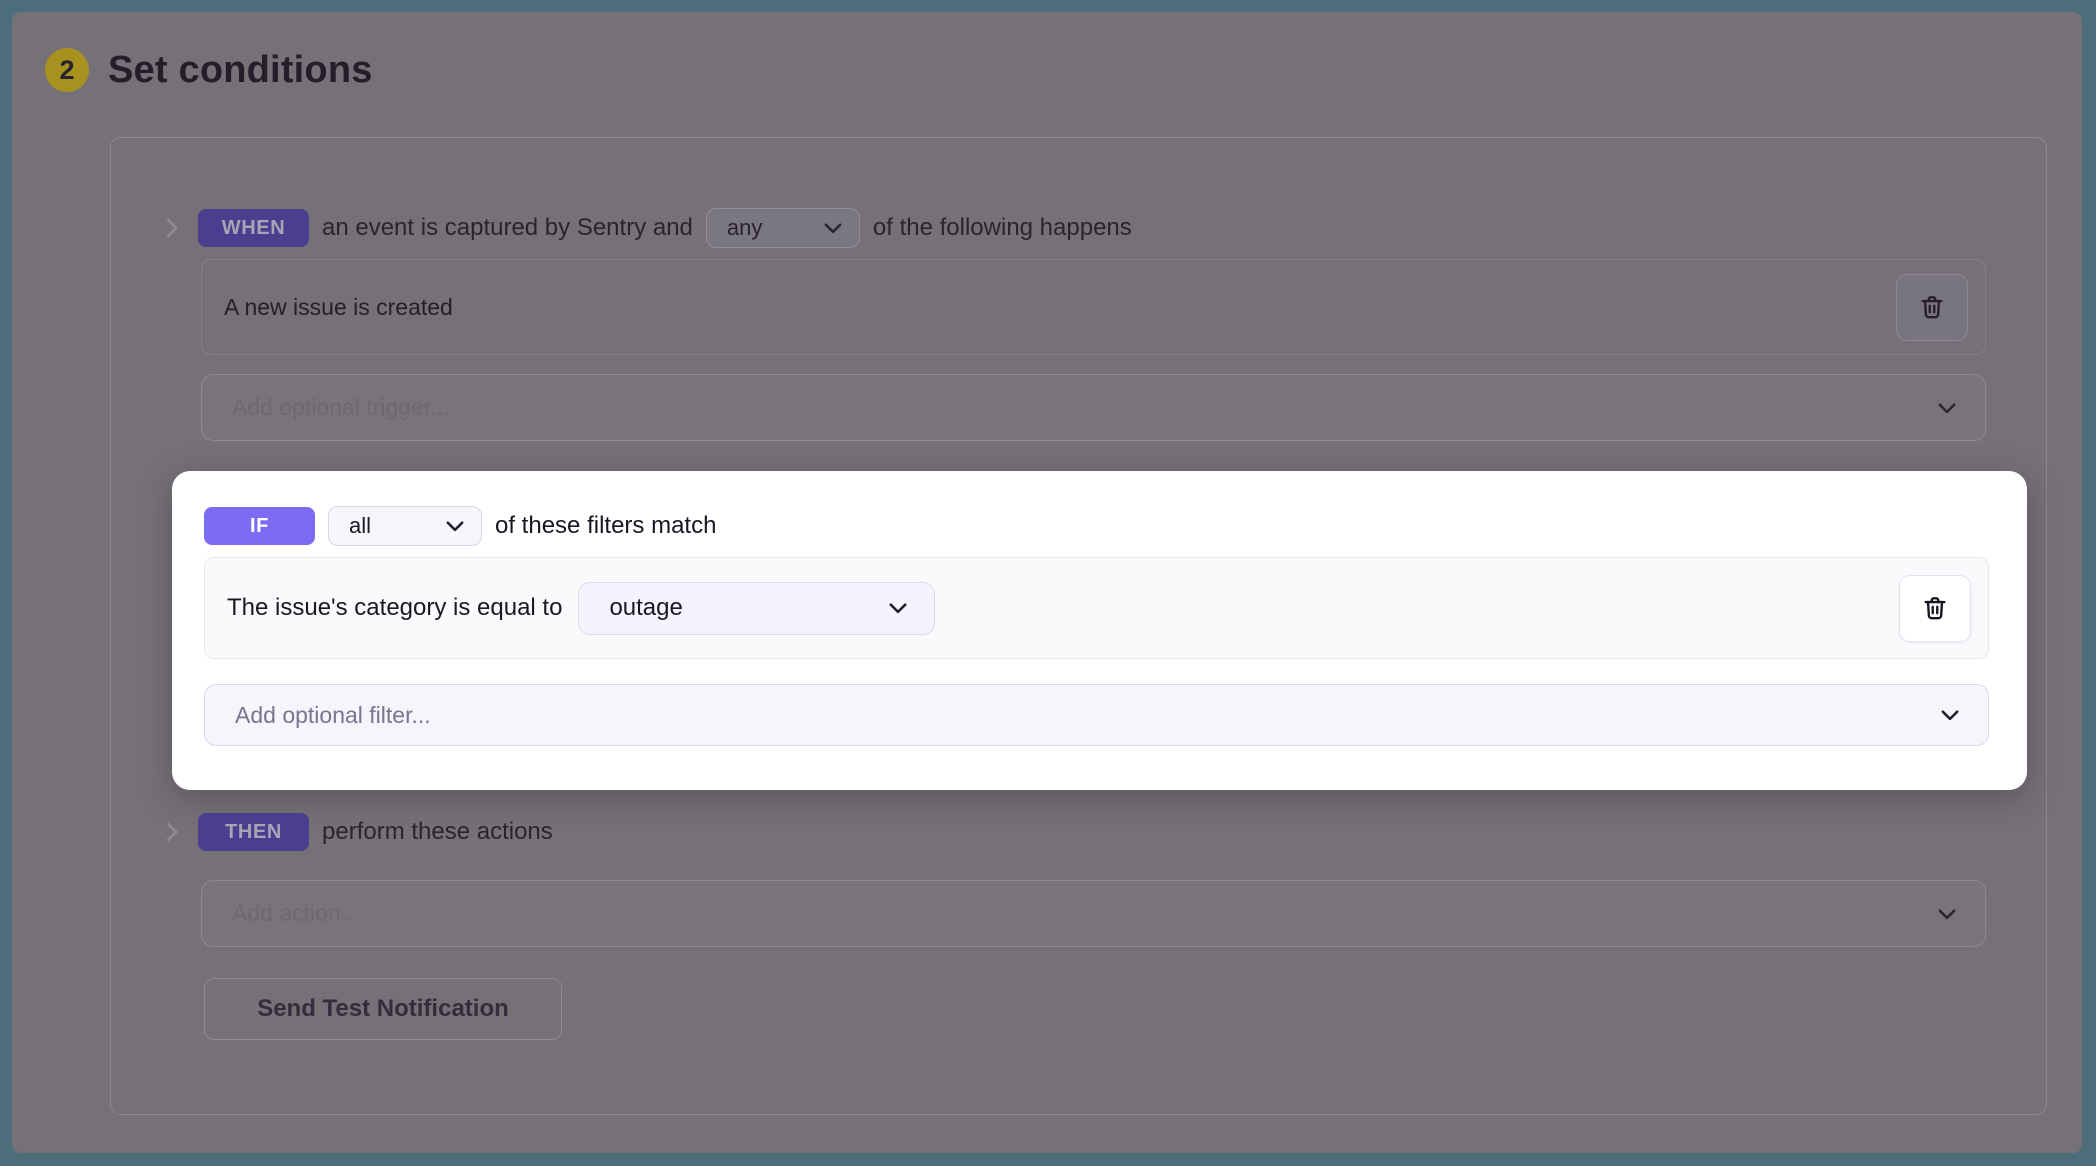 Image resolution: width=2096 pixels, height=1166 pixels. Describe the element at coordinates (1932, 307) in the screenshot. I see `delete-condition-button` at that location.